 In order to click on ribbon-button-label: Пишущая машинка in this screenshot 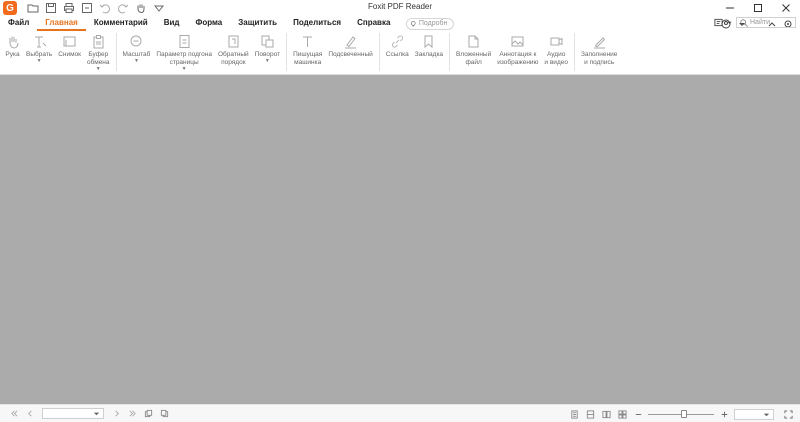, I will do `click(308, 58)`.